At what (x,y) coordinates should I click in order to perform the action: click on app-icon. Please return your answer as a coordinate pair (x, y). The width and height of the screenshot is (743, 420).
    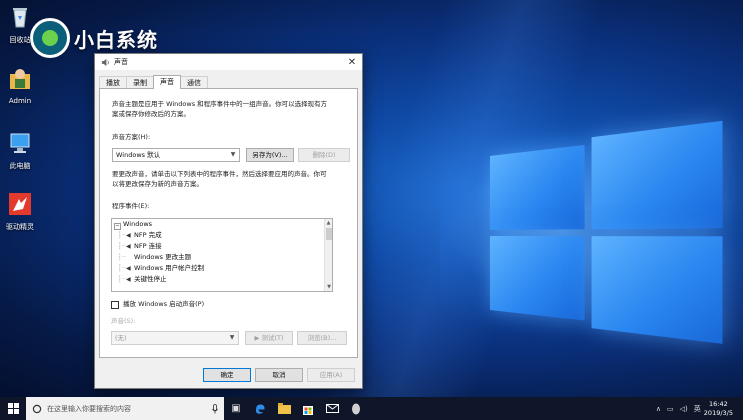
    Looking at the image, I should click on (356, 409).